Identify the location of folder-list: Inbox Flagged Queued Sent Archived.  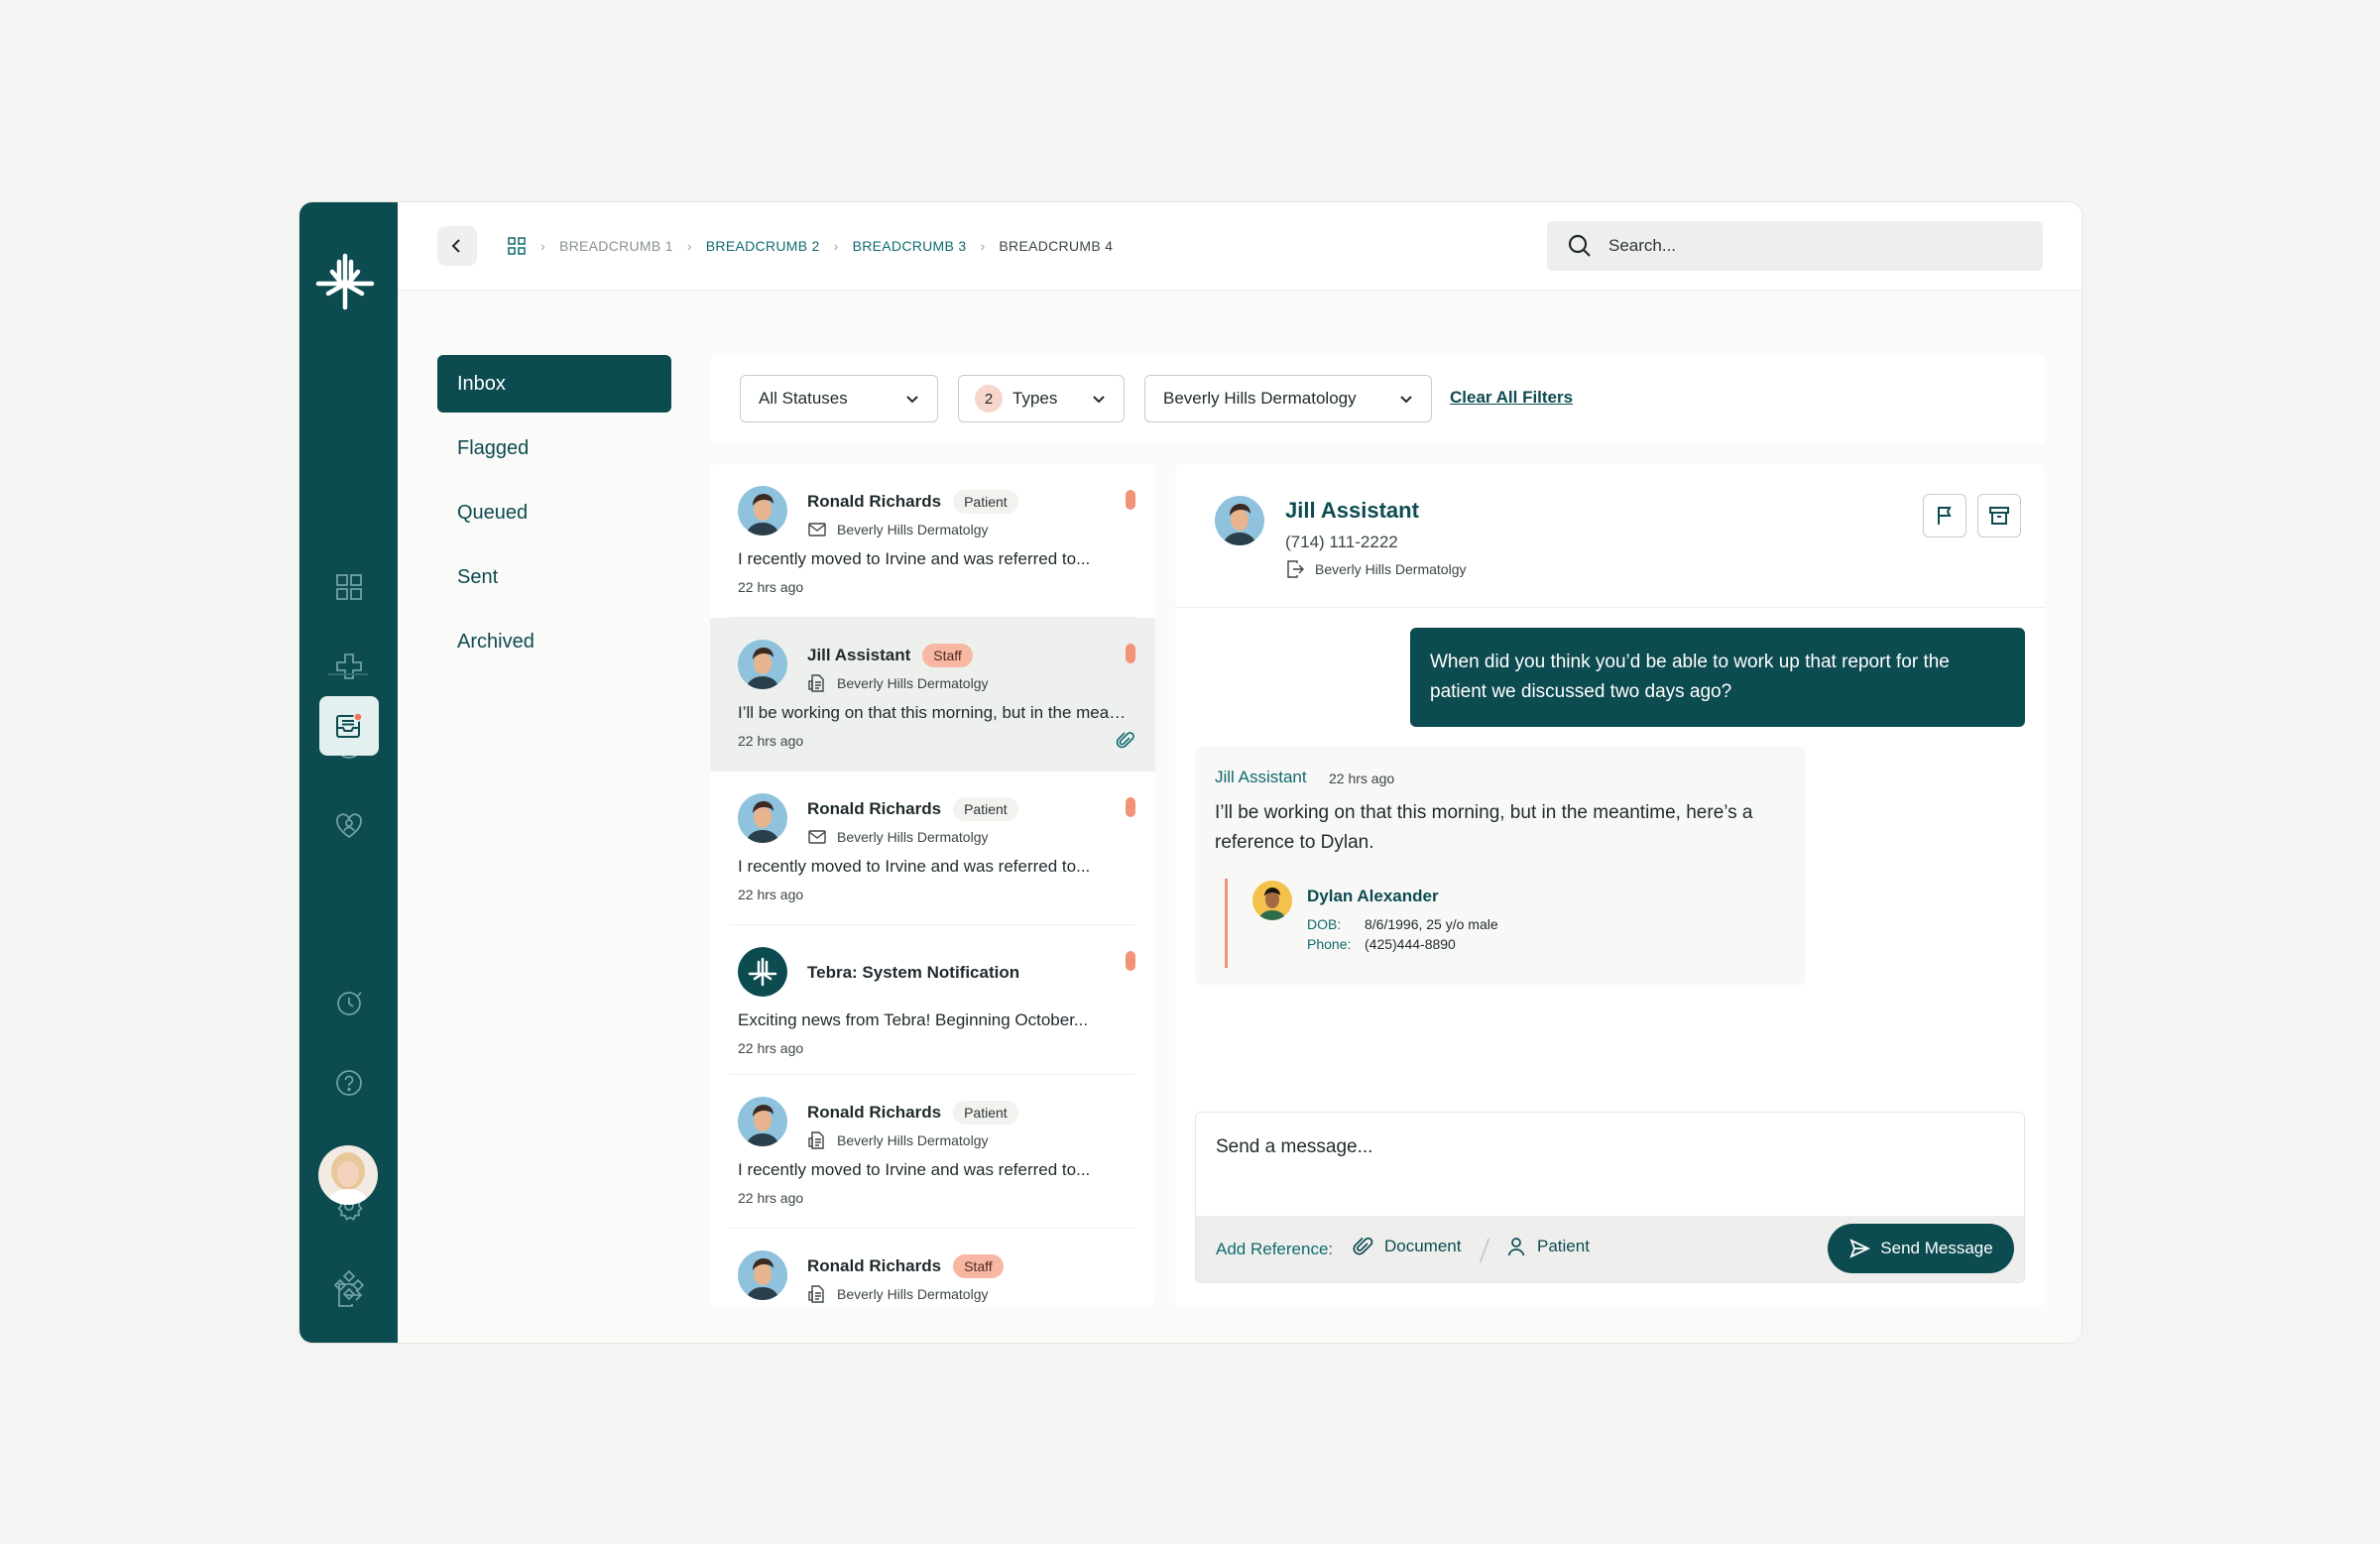
(554, 516).